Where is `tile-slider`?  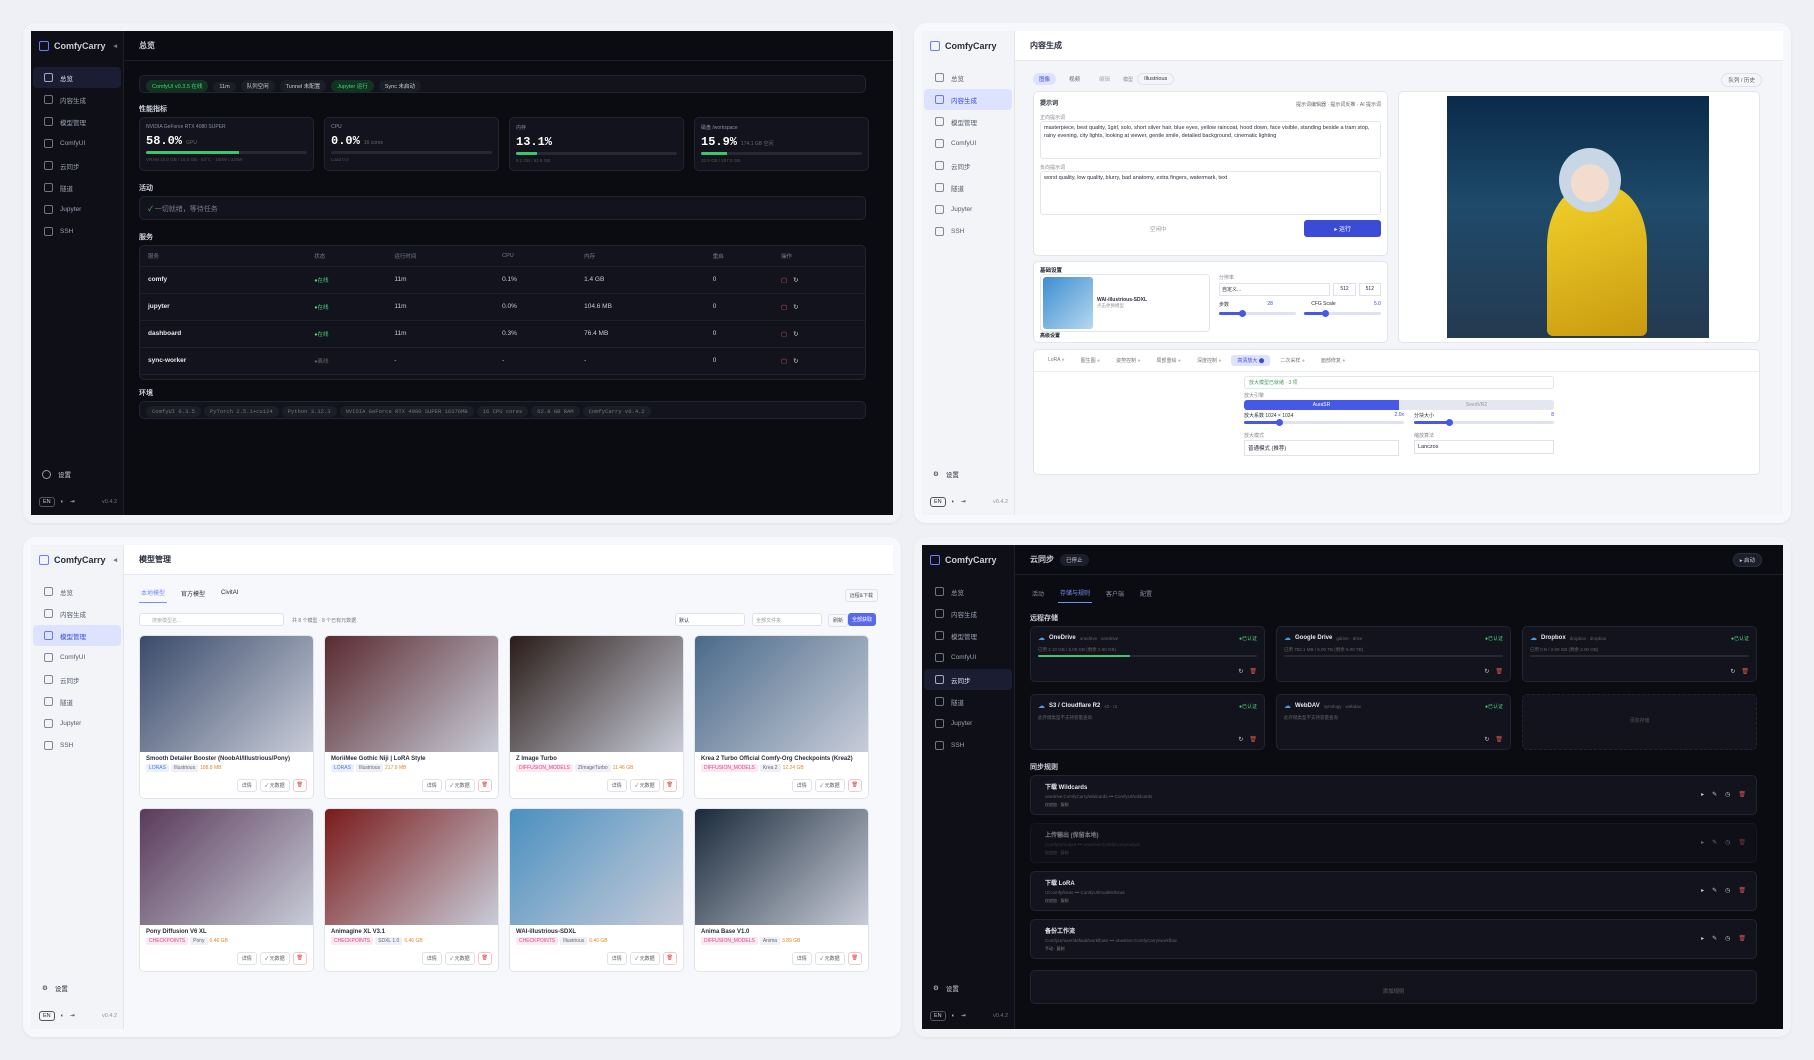
tile-slider is located at coordinates (1484, 422).